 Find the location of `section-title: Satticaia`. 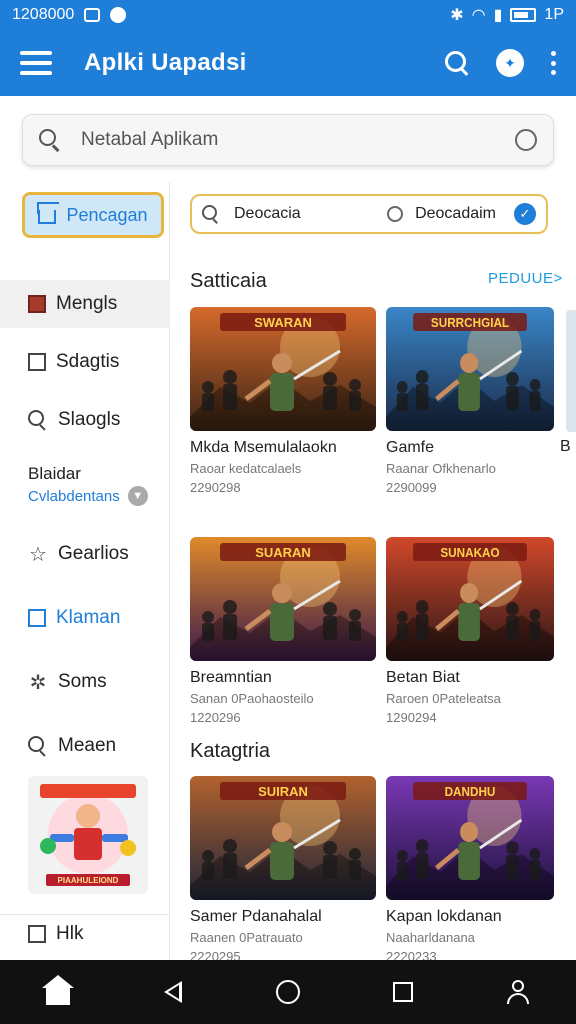

section-title: Satticaia is located at coordinates (228, 281).